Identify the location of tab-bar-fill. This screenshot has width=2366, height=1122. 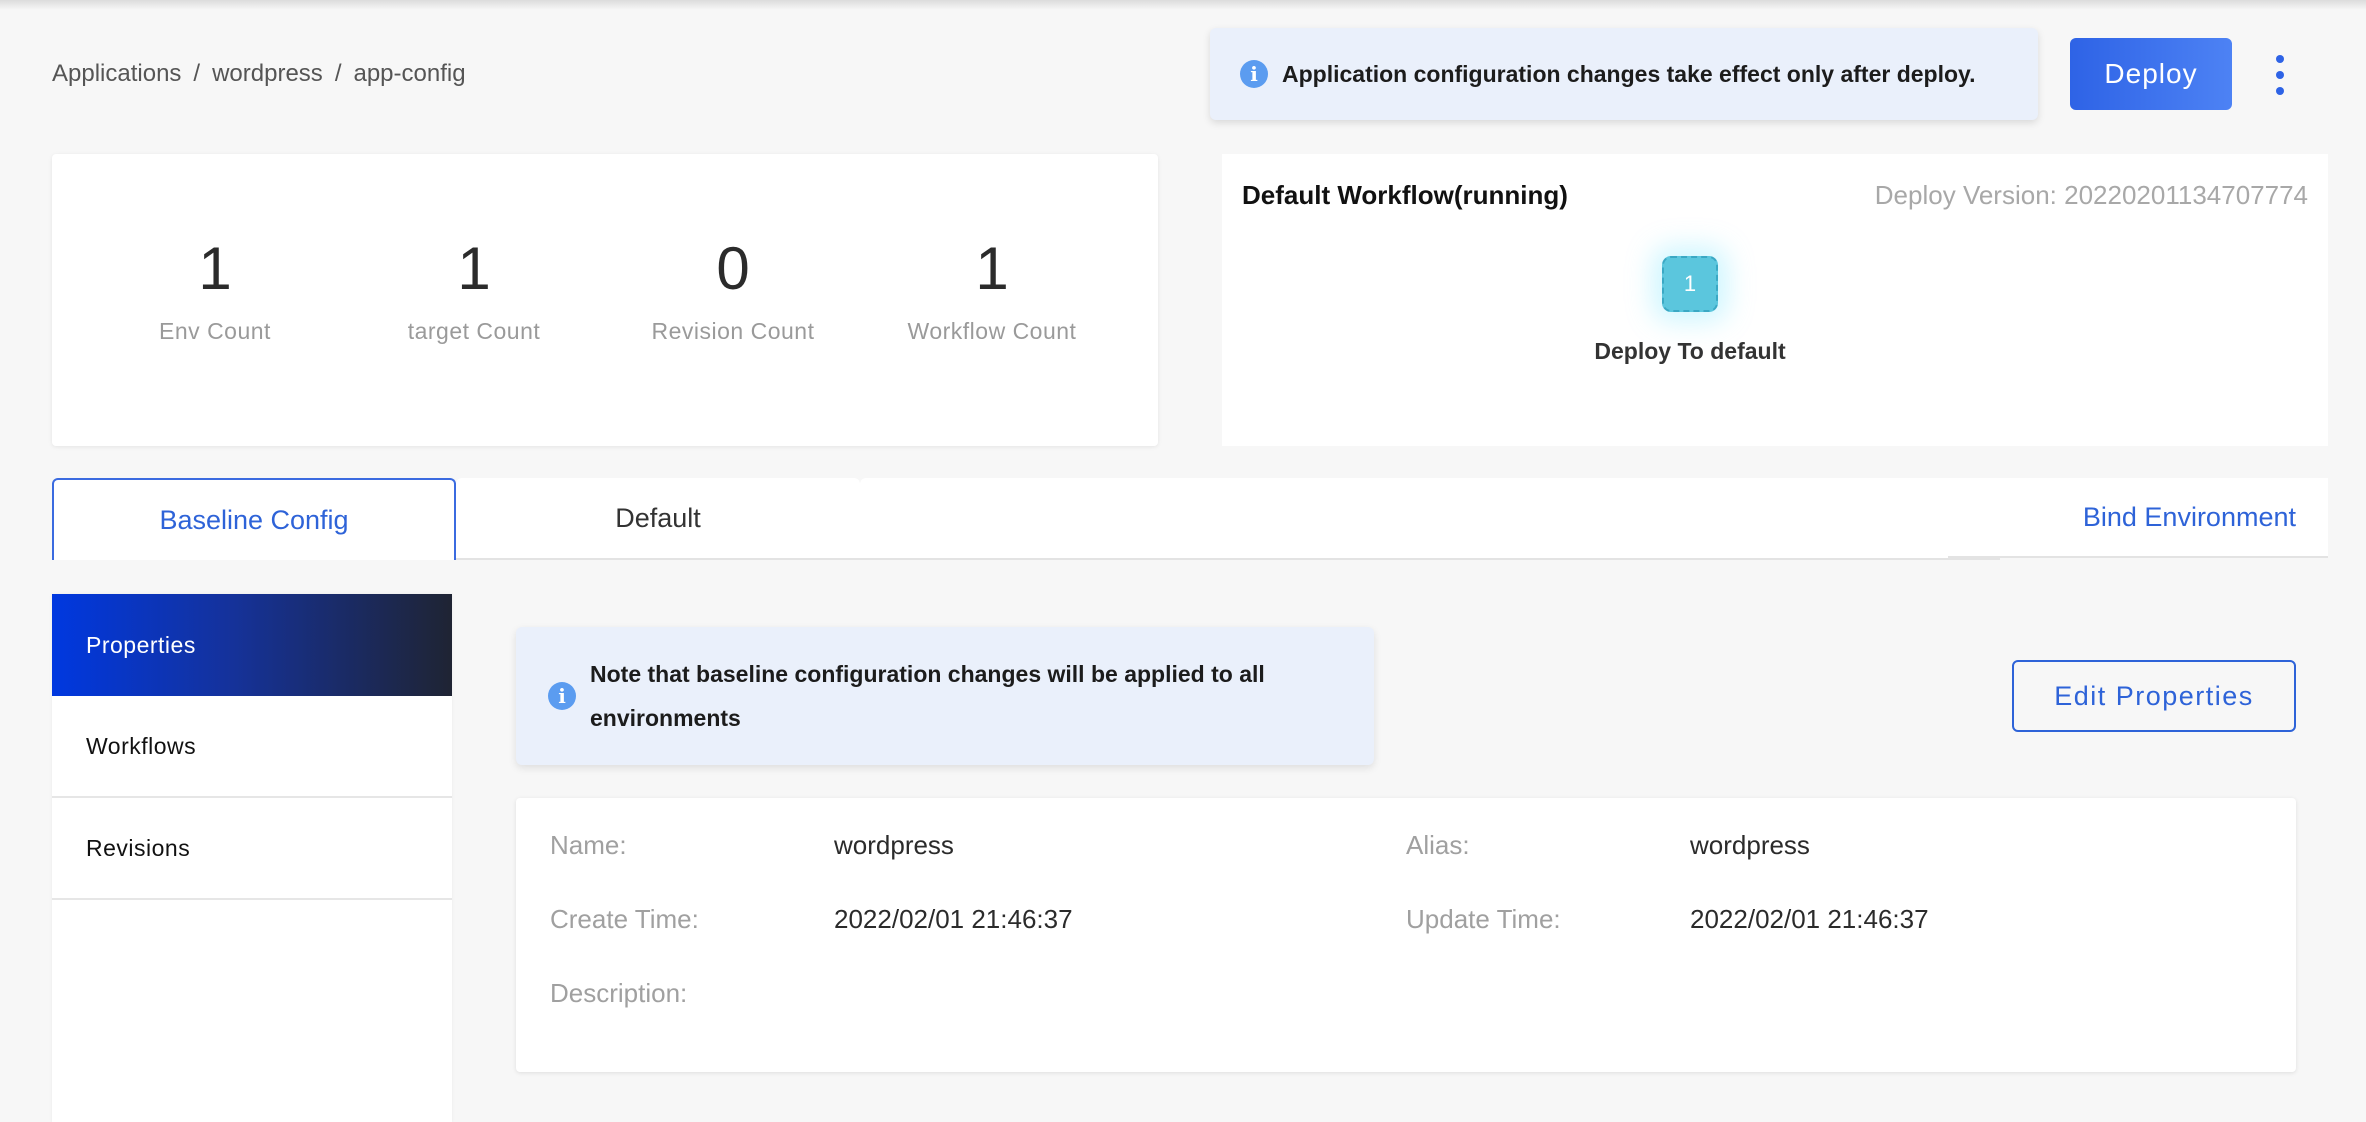
(1430, 519).